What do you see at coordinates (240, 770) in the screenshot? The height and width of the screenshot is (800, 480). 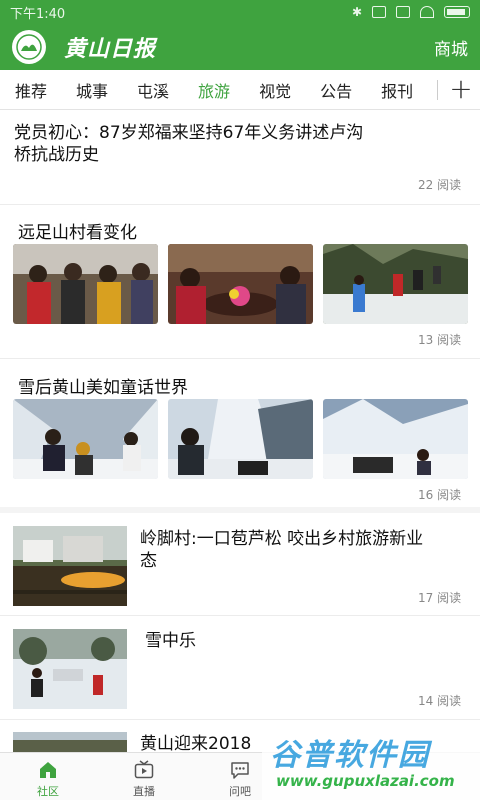 I see `chat-bubble-icon` at bounding box center [240, 770].